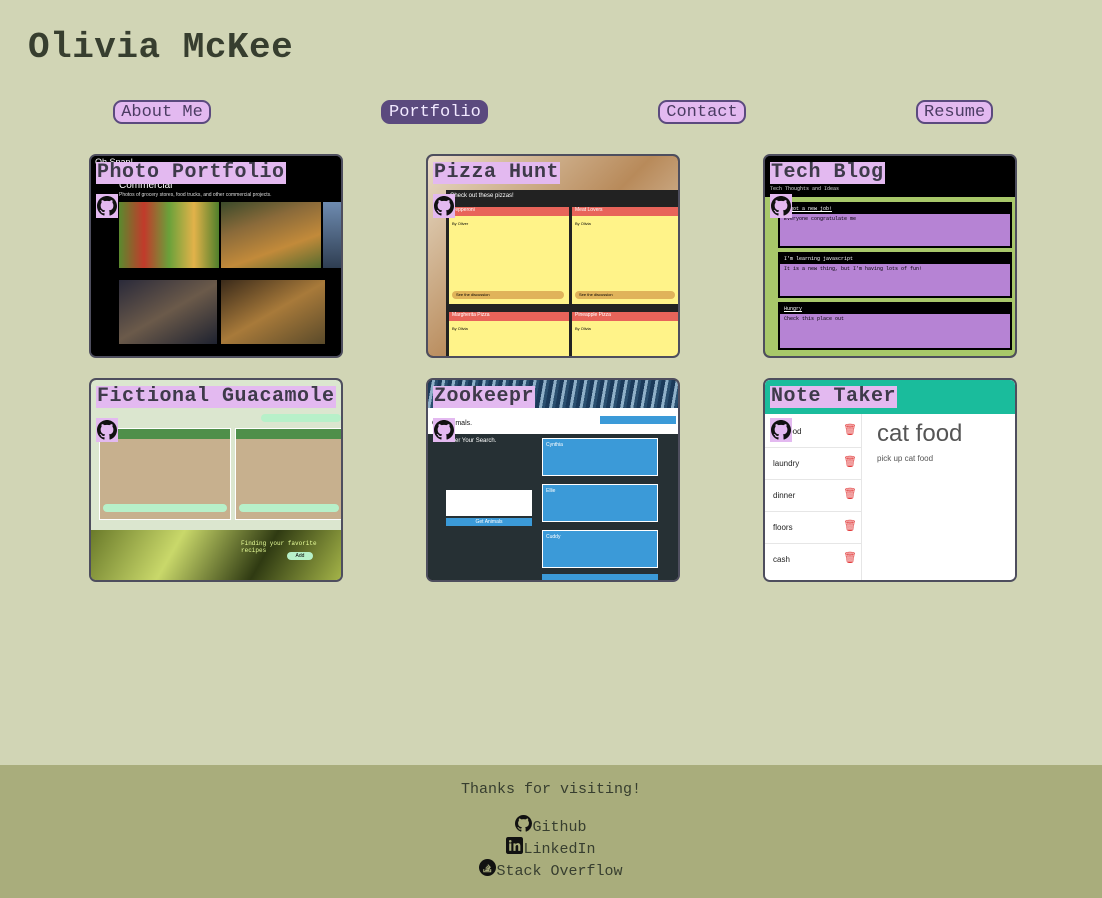  I want to click on preview-nav-pill, so click(638, 420).